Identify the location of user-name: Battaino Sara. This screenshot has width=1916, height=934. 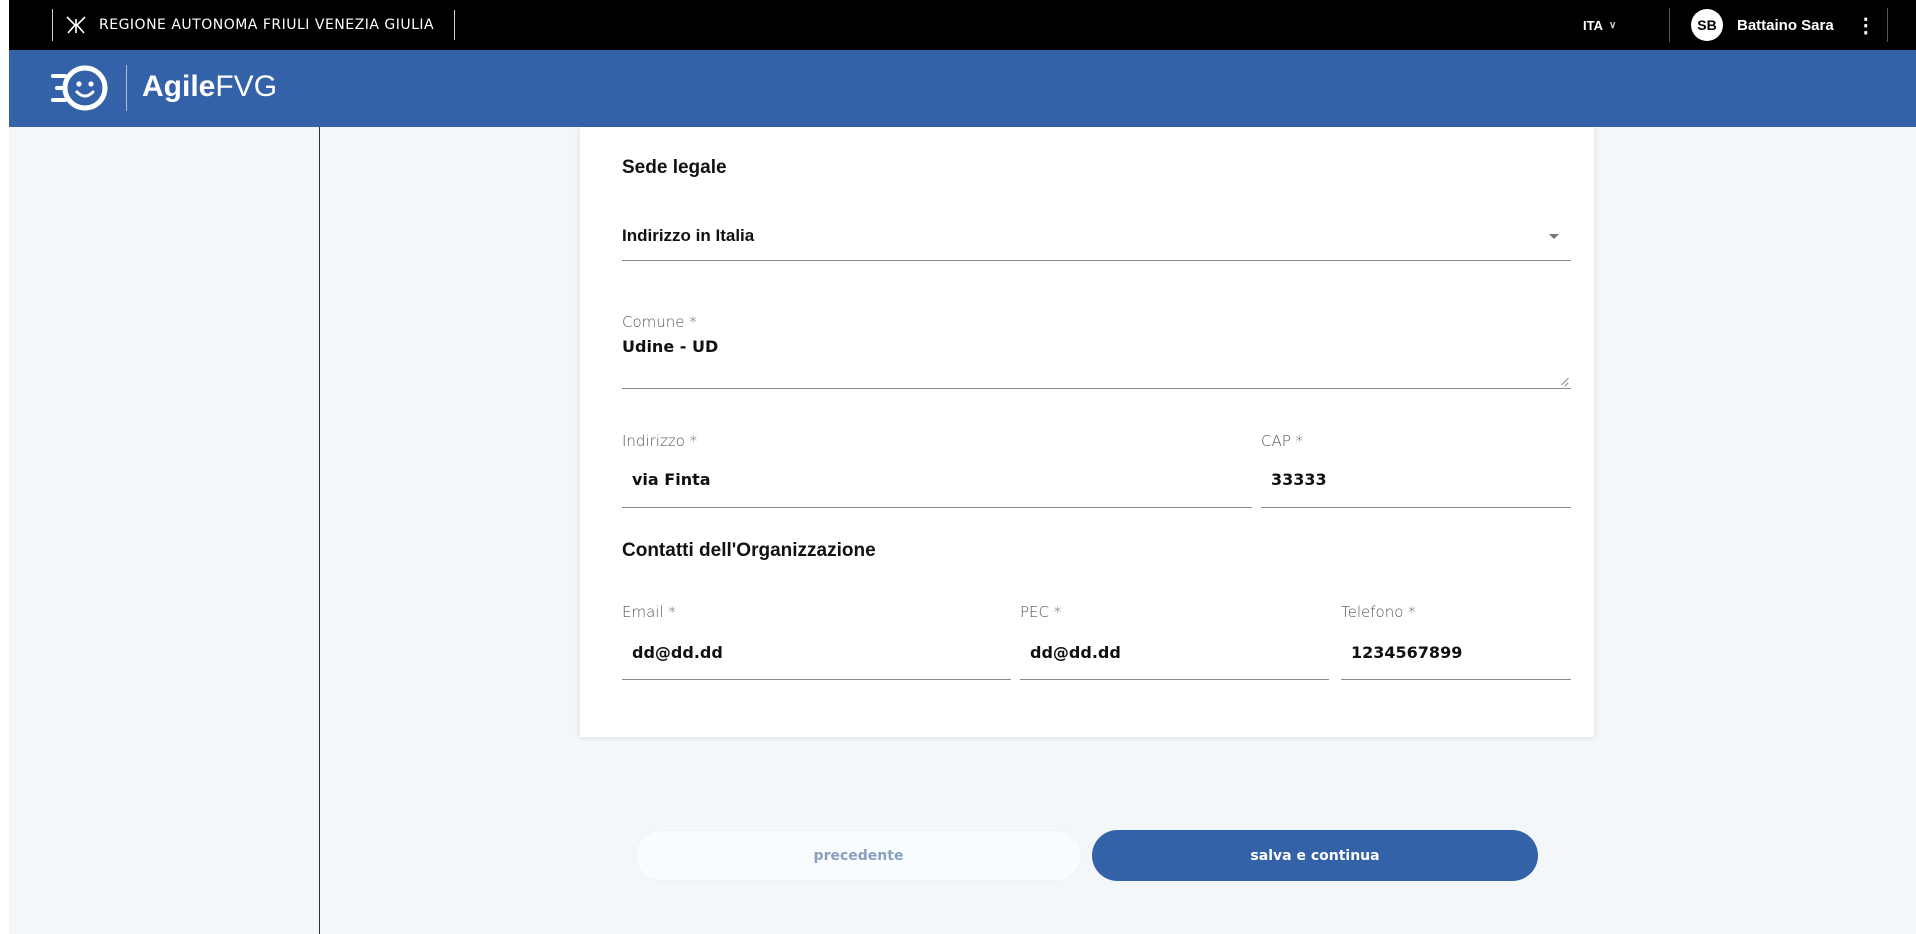
(1785, 25).